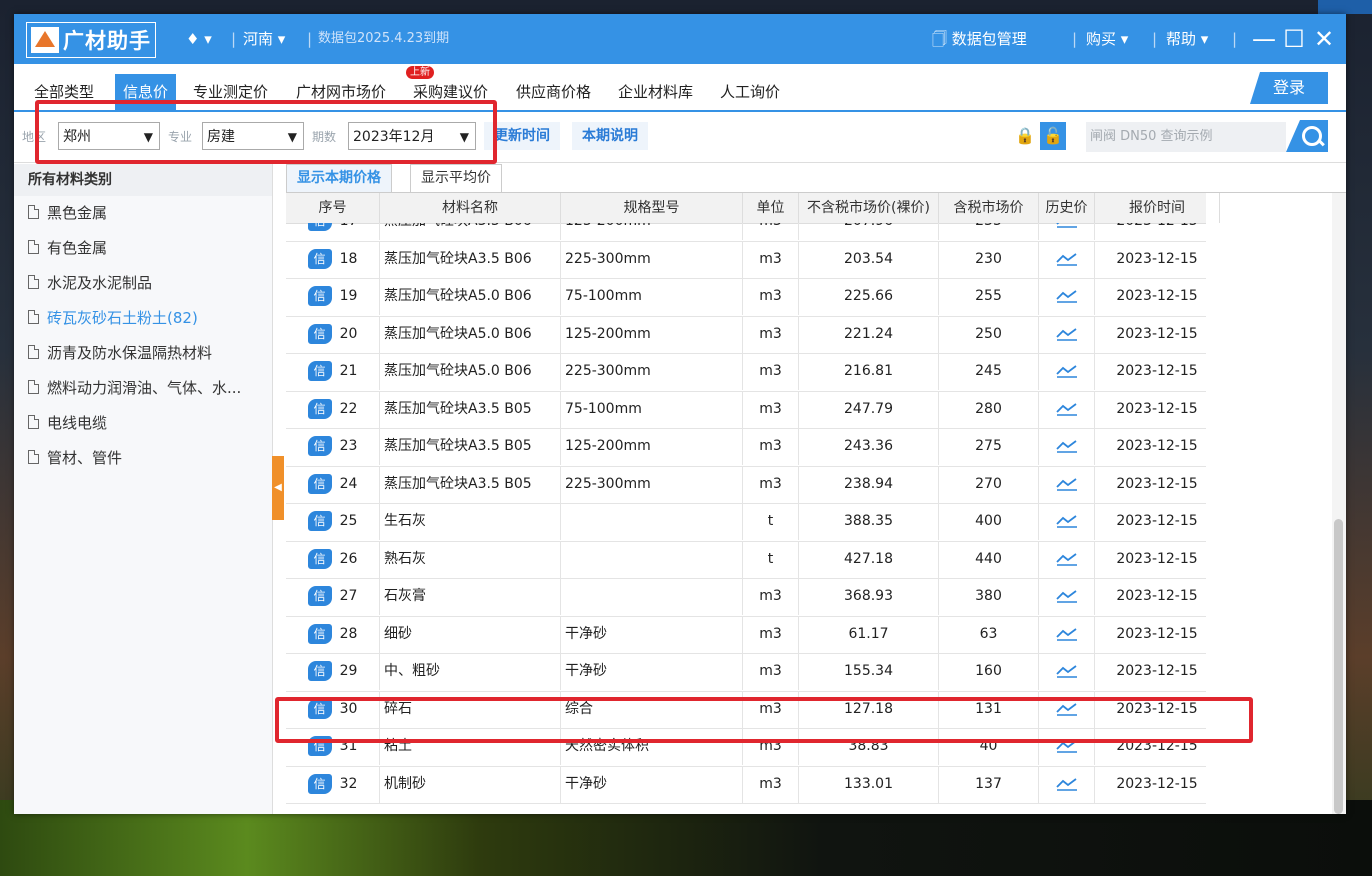 This screenshot has height=876, width=1372. What do you see at coordinates (143, 423) in the screenshot?
I see `sidebar-item: 电线电缆` at bounding box center [143, 423].